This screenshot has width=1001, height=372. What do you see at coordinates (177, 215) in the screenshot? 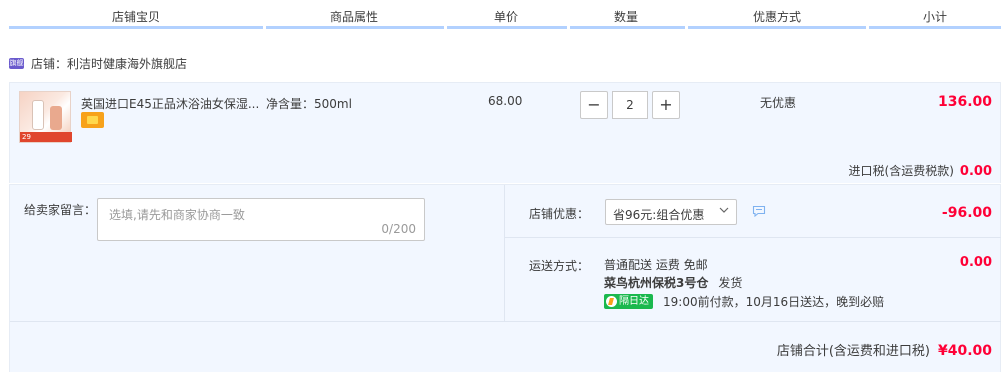
I see `seller-message-placeholder: 选填,请先和商家协商一致` at bounding box center [177, 215].